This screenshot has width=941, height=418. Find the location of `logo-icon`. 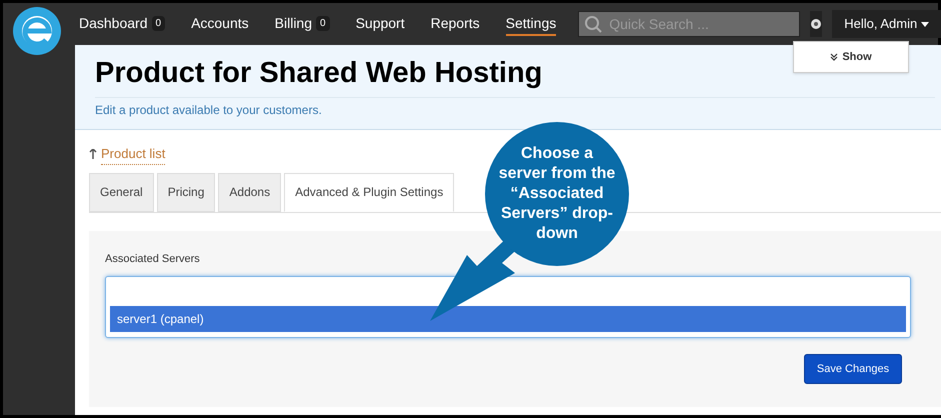

logo-icon is located at coordinates (37, 31).